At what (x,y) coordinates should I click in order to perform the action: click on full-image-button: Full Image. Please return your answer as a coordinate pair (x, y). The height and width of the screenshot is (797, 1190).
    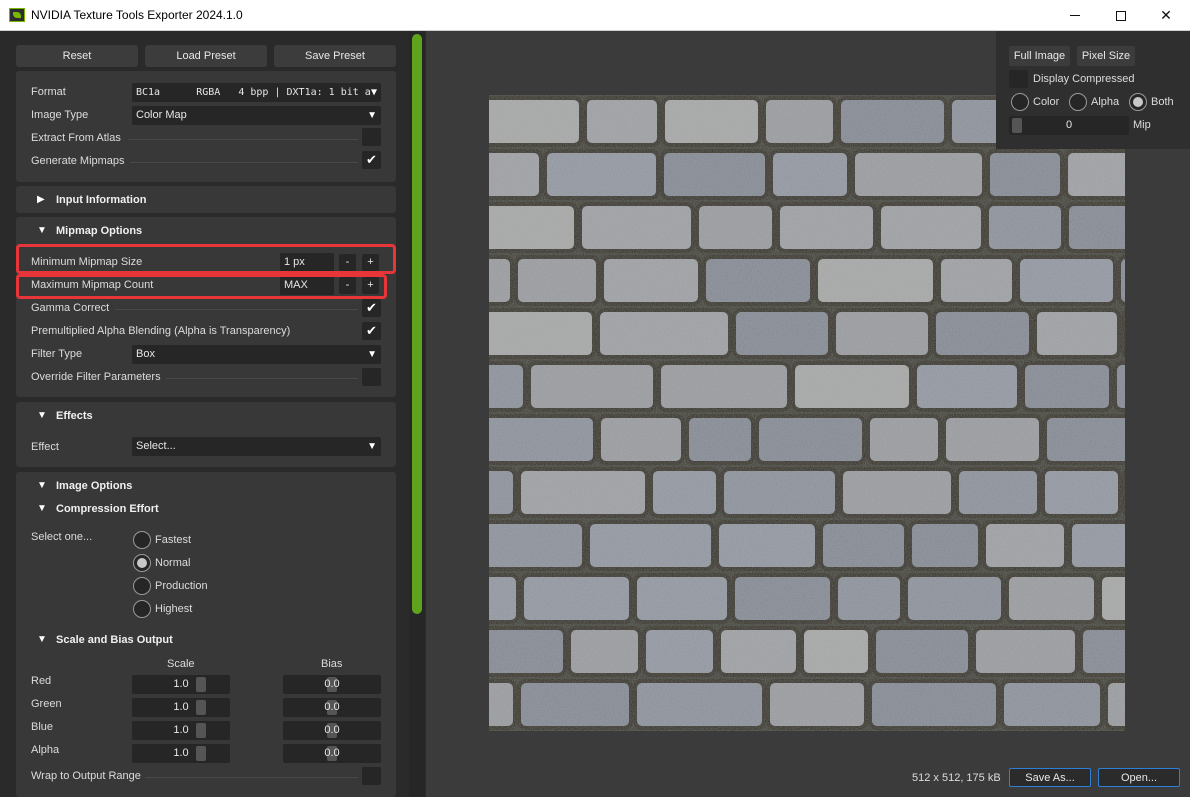
    Looking at the image, I should click on (1039, 56).